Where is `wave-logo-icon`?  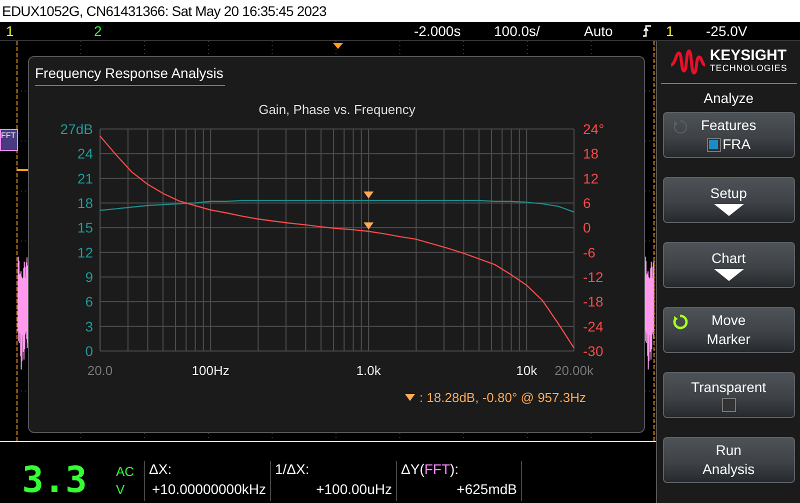 wave-logo-icon is located at coordinates (688, 62).